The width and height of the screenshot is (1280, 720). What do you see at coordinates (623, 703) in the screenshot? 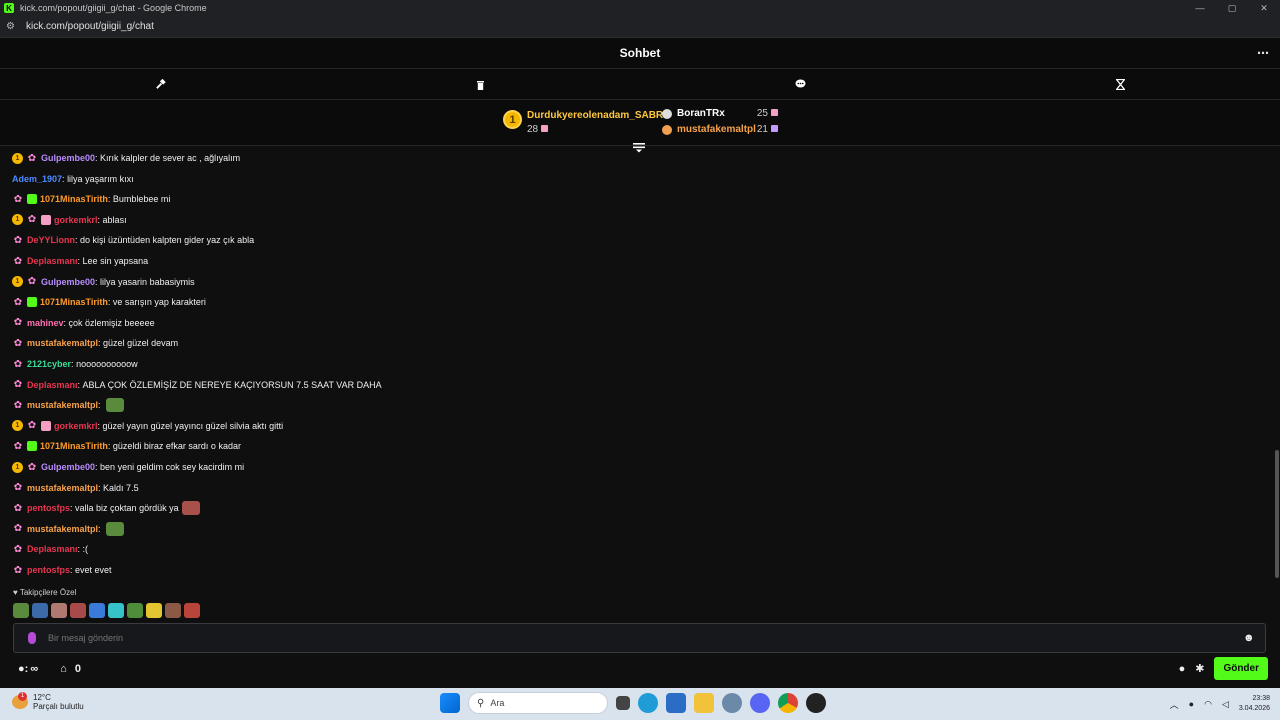
I see `task-view-icon` at bounding box center [623, 703].